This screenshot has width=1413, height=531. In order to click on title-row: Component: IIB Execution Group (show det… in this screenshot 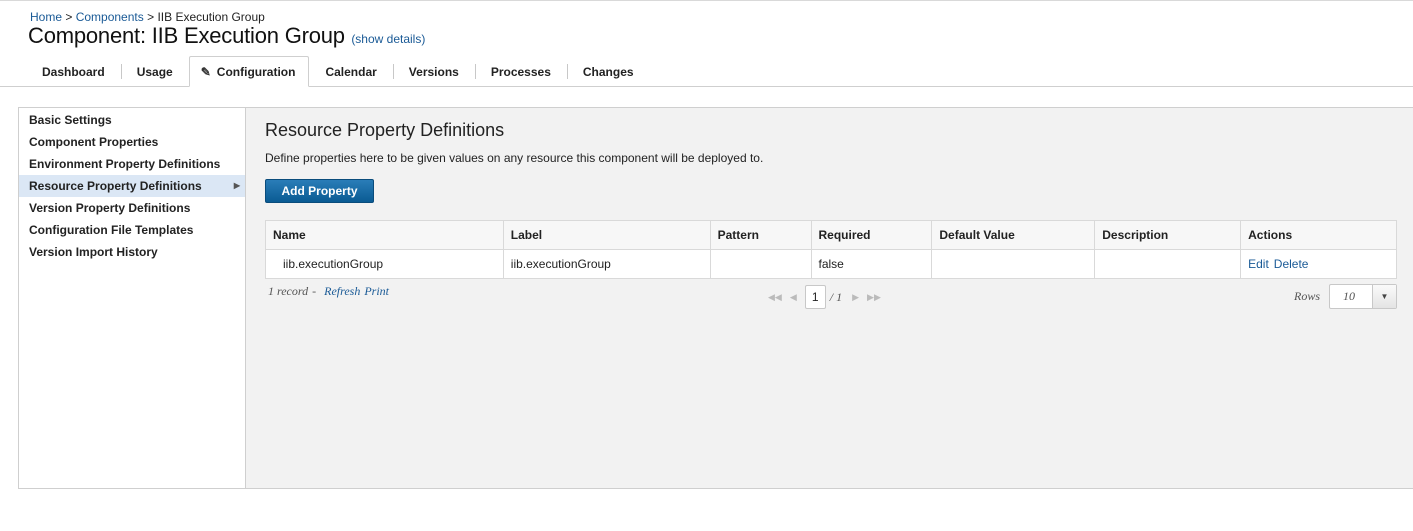, I will do `click(226, 36)`.